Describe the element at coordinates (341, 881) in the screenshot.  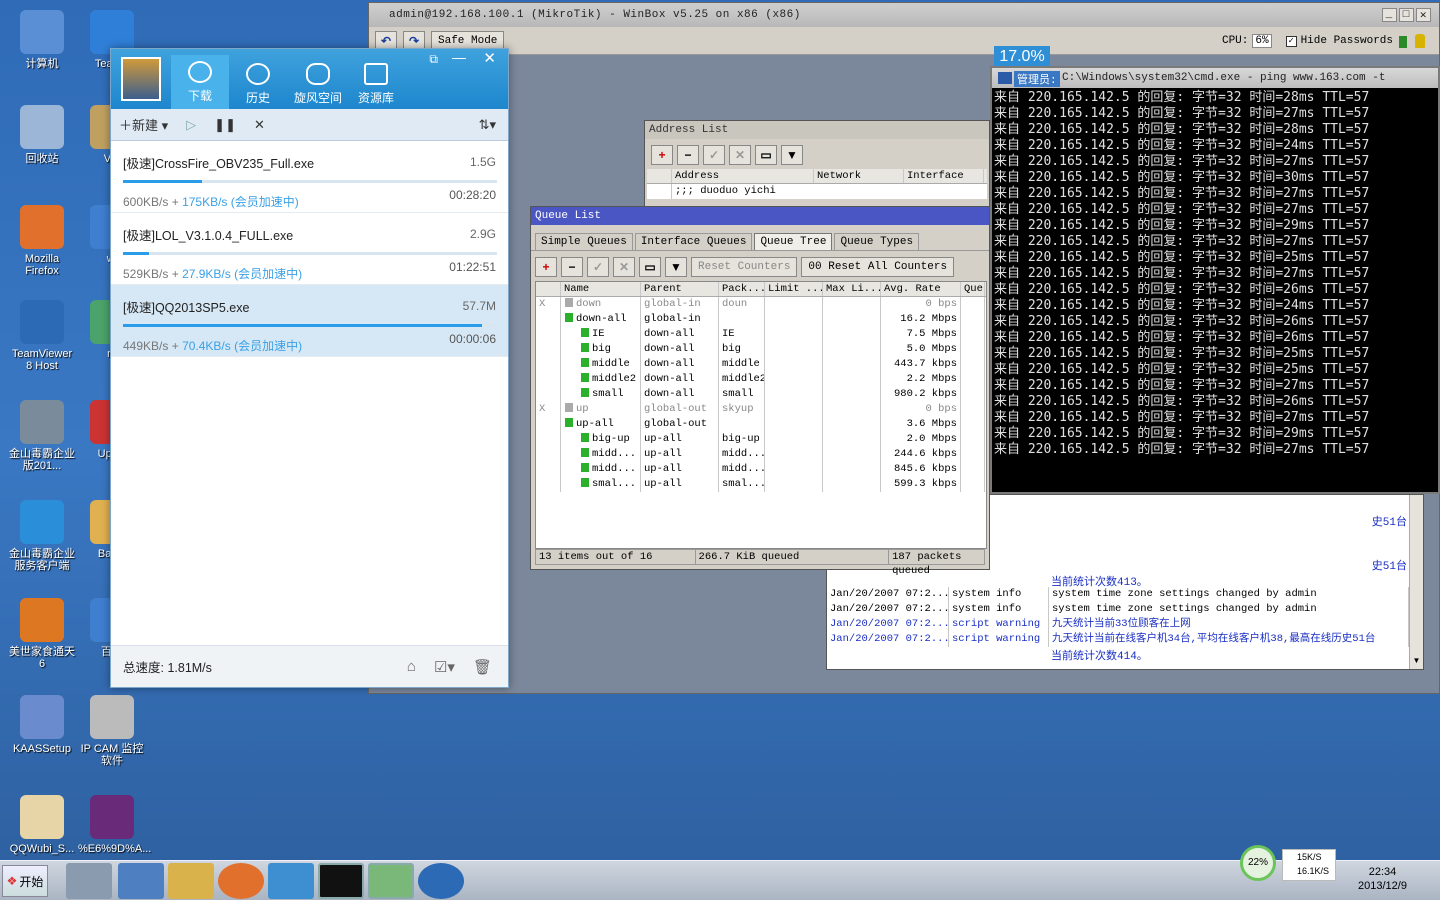
I see `taskbar-cmd` at that location.